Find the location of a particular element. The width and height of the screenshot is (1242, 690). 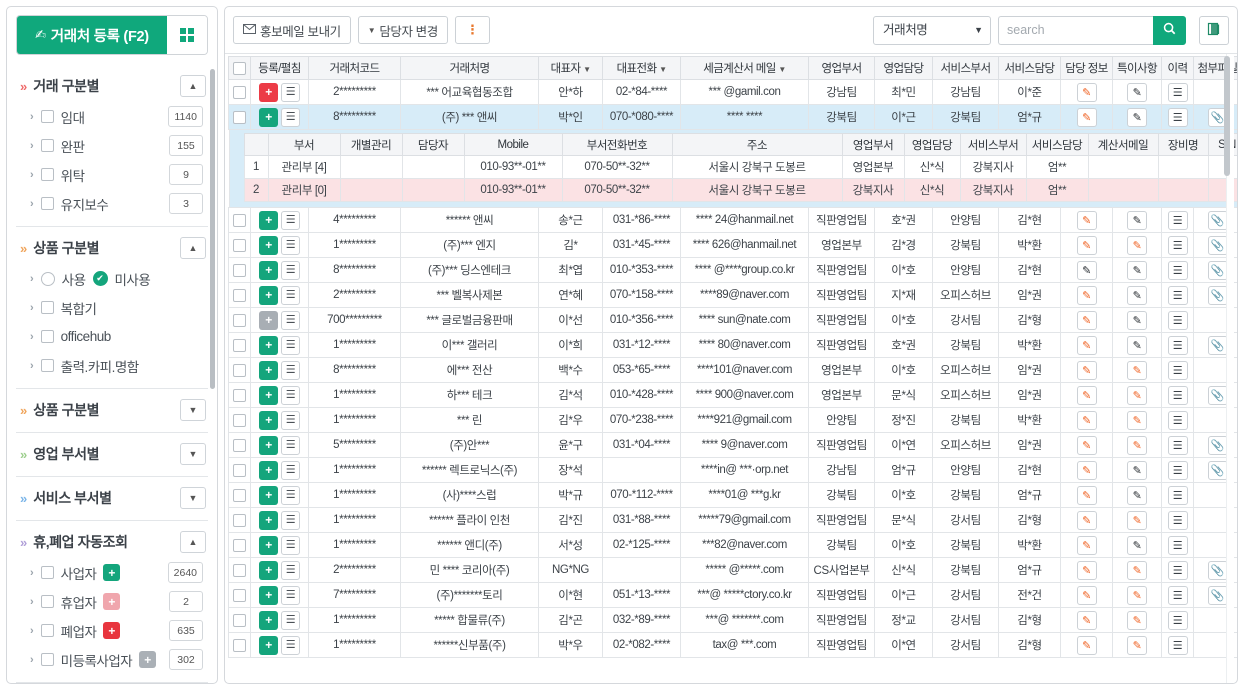

sidebar-item-5-3: › 미등록사업자 +302 is located at coordinates (112, 659).